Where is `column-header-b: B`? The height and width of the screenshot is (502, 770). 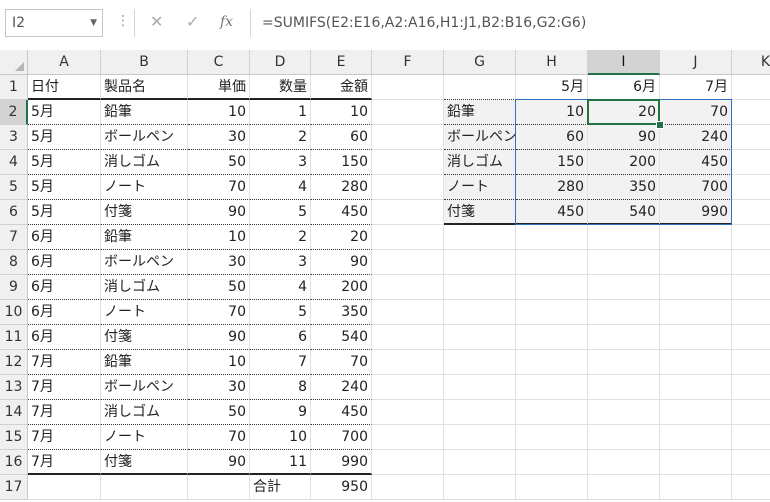 column-header-b: B is located at coordinates (144, 62).